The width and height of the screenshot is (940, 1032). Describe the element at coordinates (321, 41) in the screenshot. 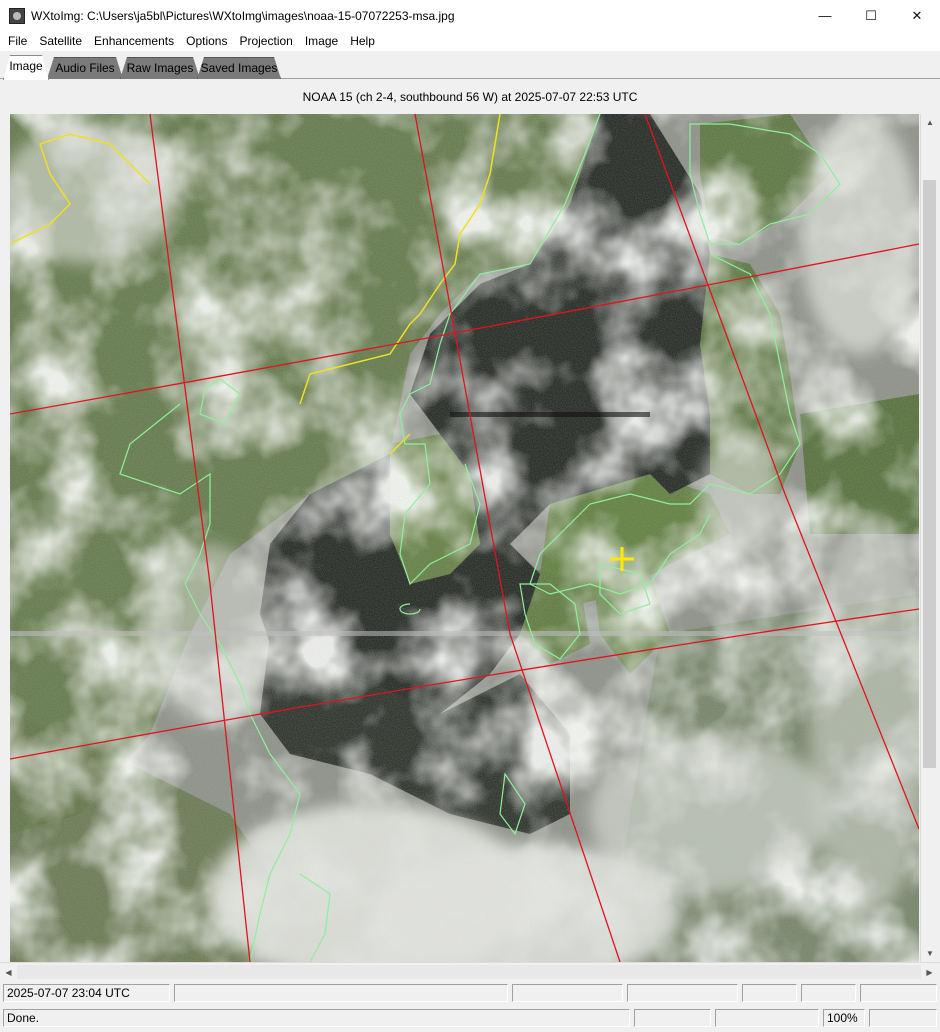

I see `menu-image: Image` at that location.